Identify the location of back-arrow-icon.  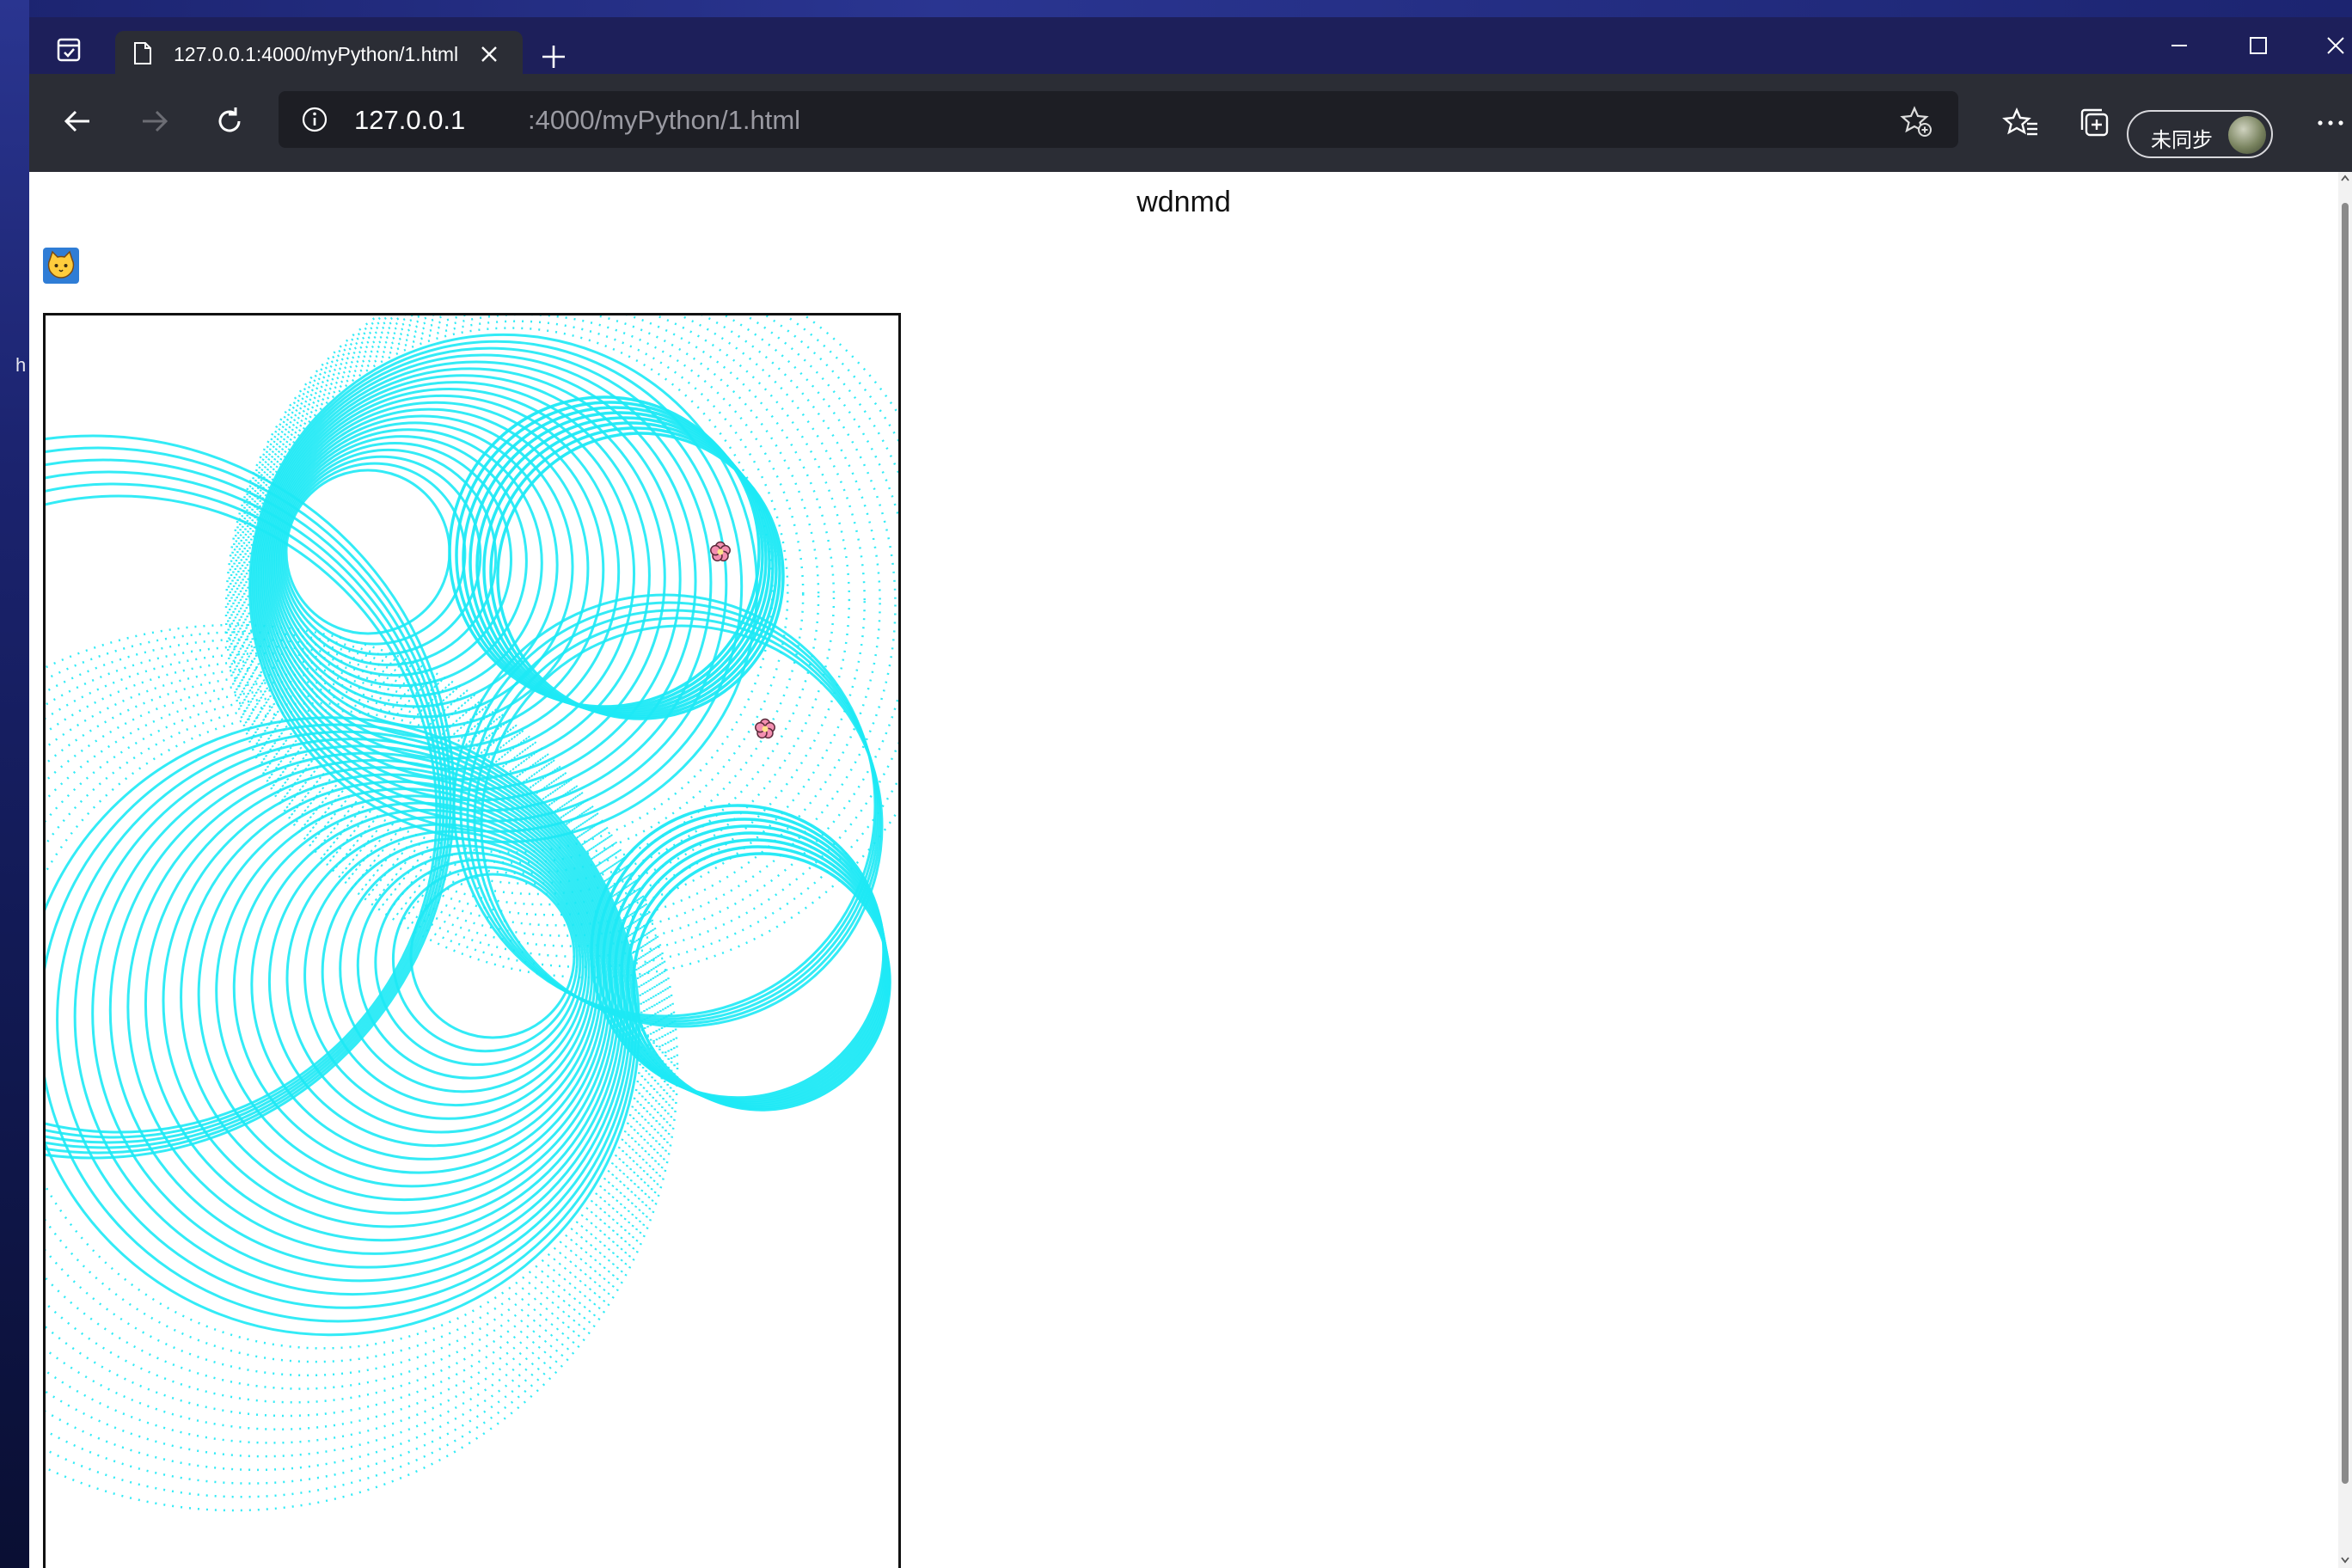
(78, 121).